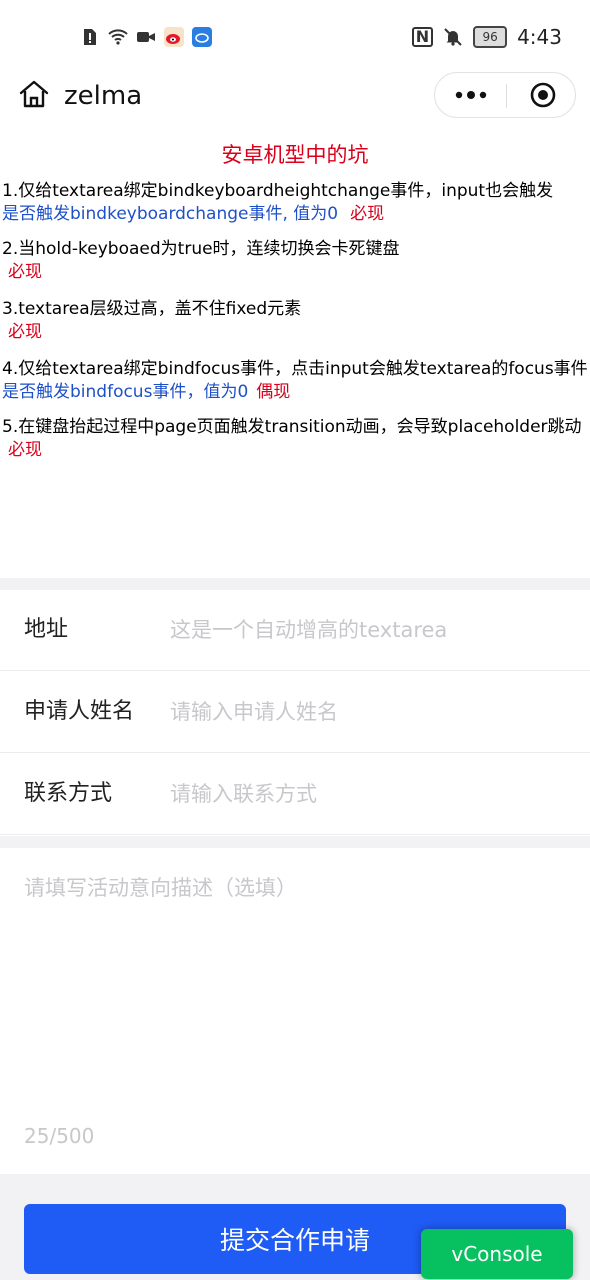  I want to click on note-detail-text: 是否触发bindfocus事件，值为0, so click(125, 392).